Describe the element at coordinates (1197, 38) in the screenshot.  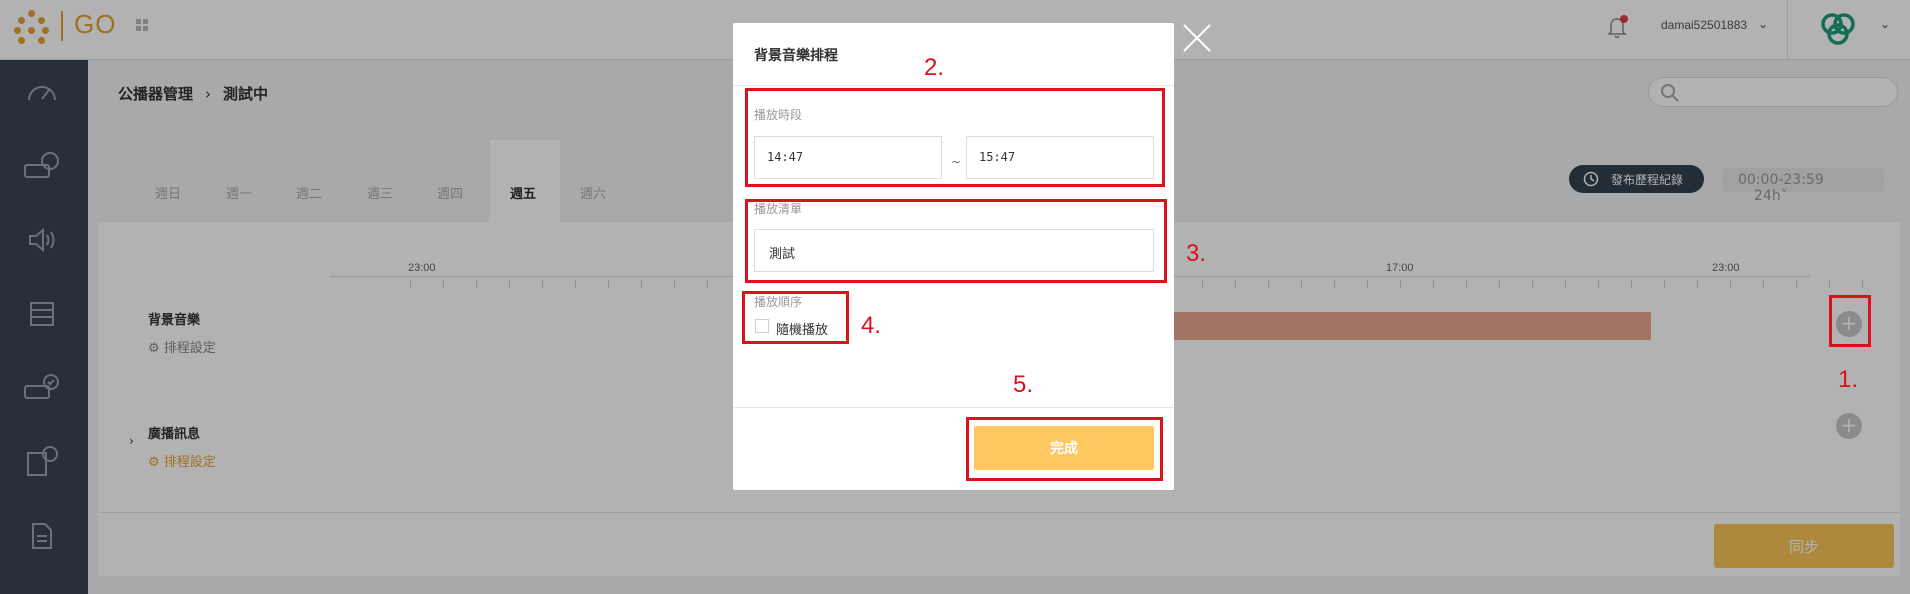
I see `close-icon` at that location.